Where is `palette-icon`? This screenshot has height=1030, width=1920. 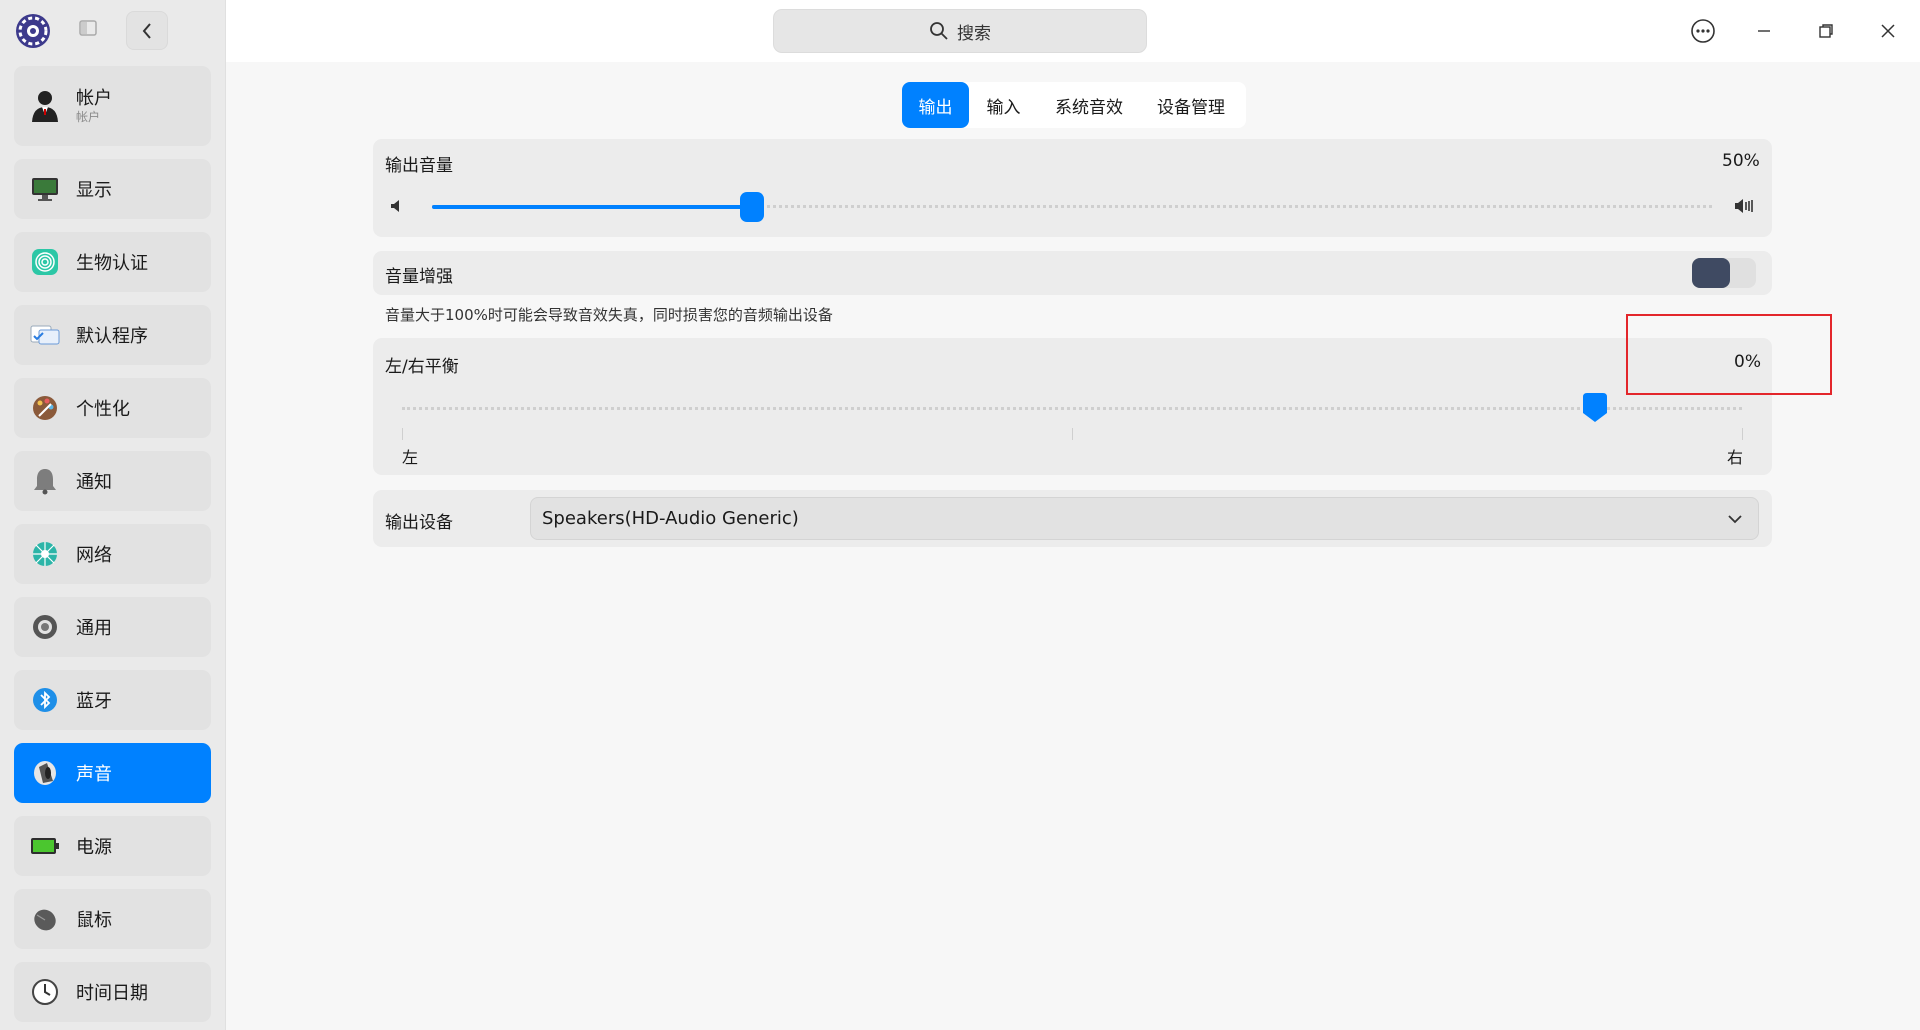 palette-icon is located at coordinates (45, 408).